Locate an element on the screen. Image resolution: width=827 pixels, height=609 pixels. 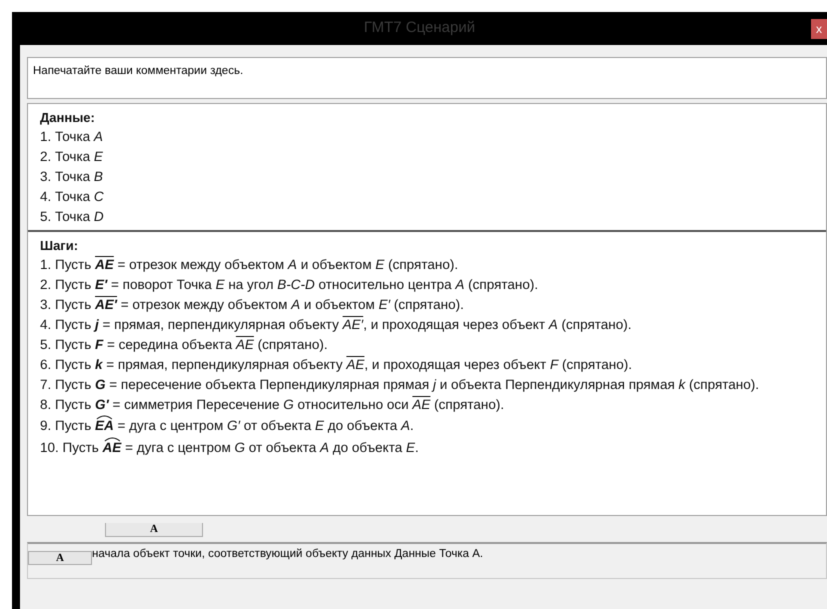
step-line: 1. Пусть AE = отрезок между объектом A и объектом E (спрятано). is located at coordinates (250, 265).